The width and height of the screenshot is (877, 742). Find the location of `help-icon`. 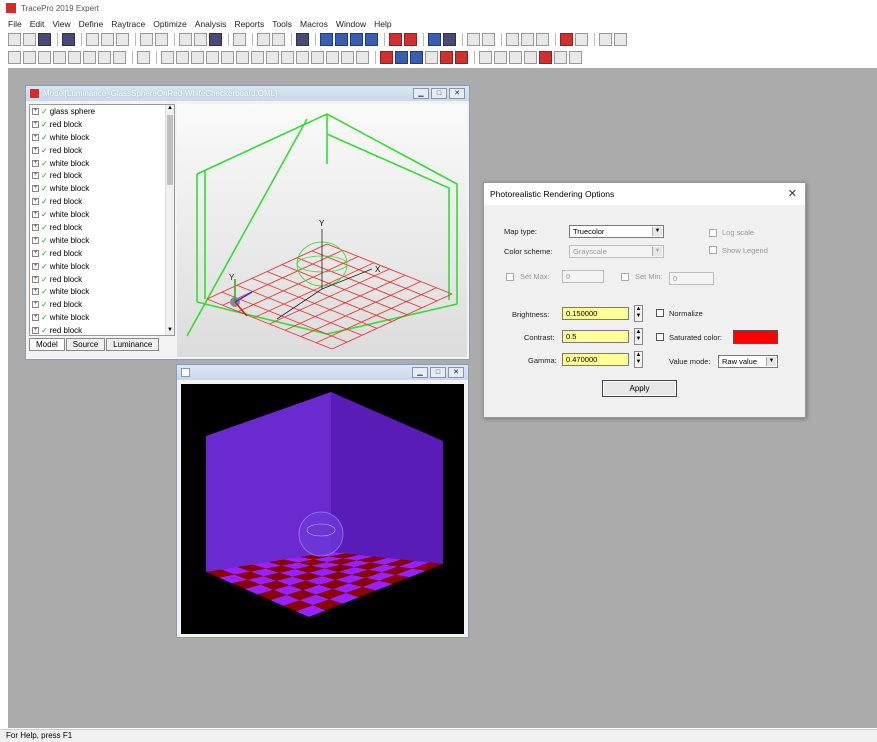

help-icon is located at coordinates (605, 39).